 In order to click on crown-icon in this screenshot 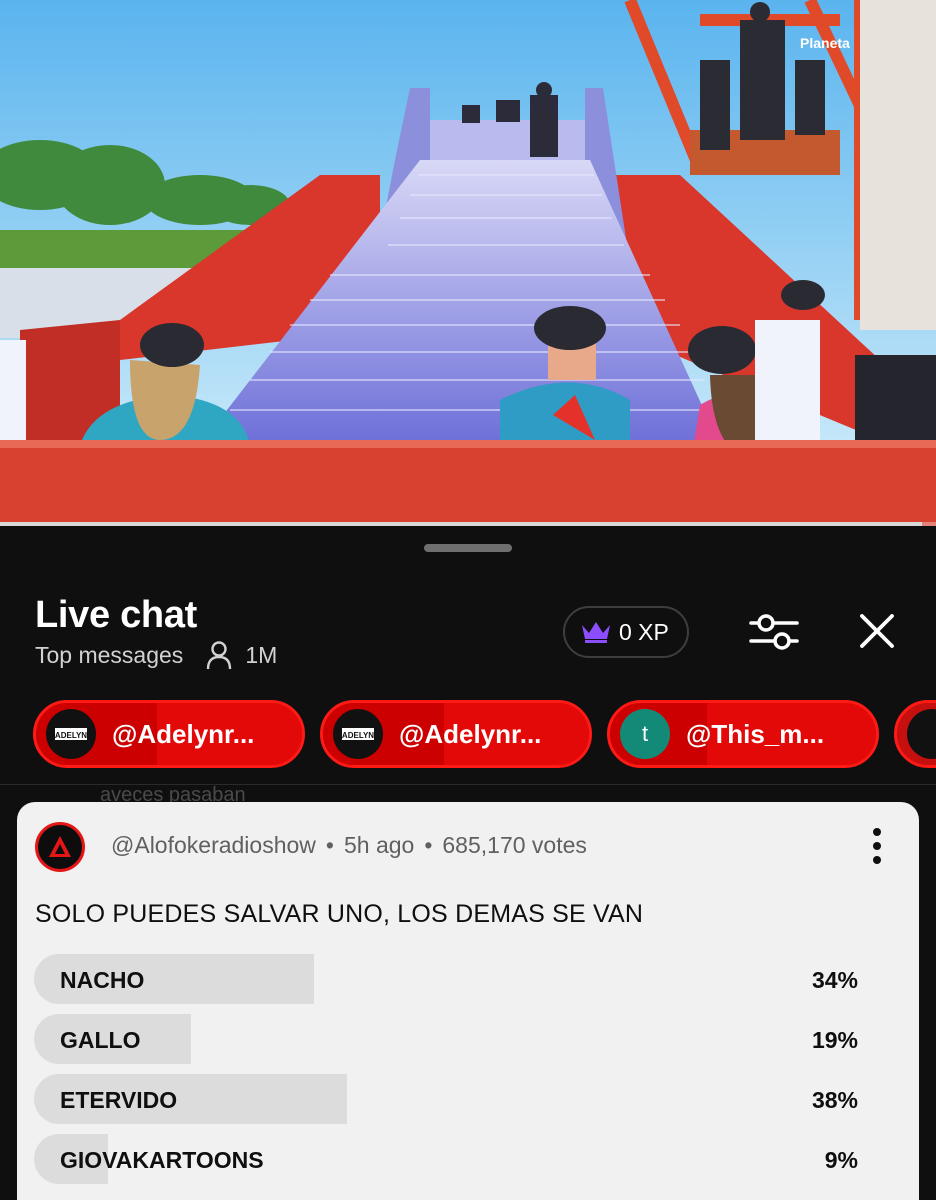, I will do `click(596, 632)`.